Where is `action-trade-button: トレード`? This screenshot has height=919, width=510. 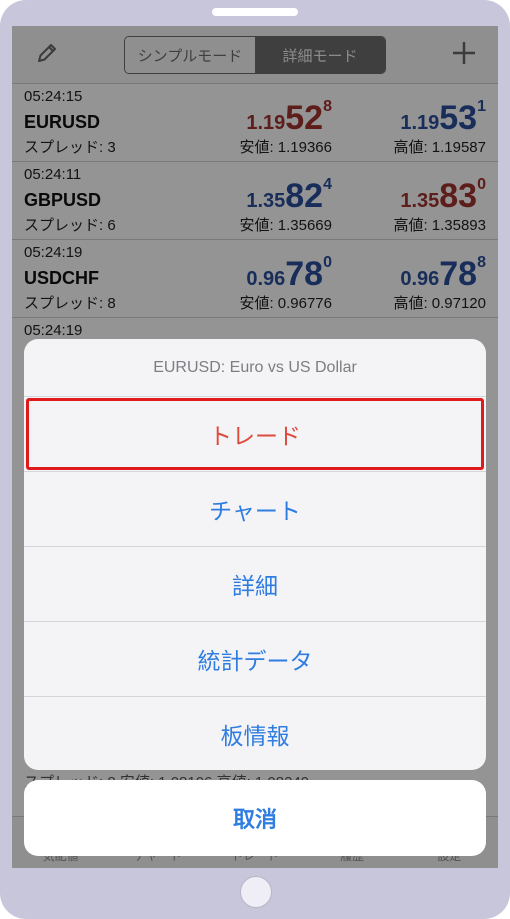
action-trade-button: トレード is located at coordinates (255, 434).